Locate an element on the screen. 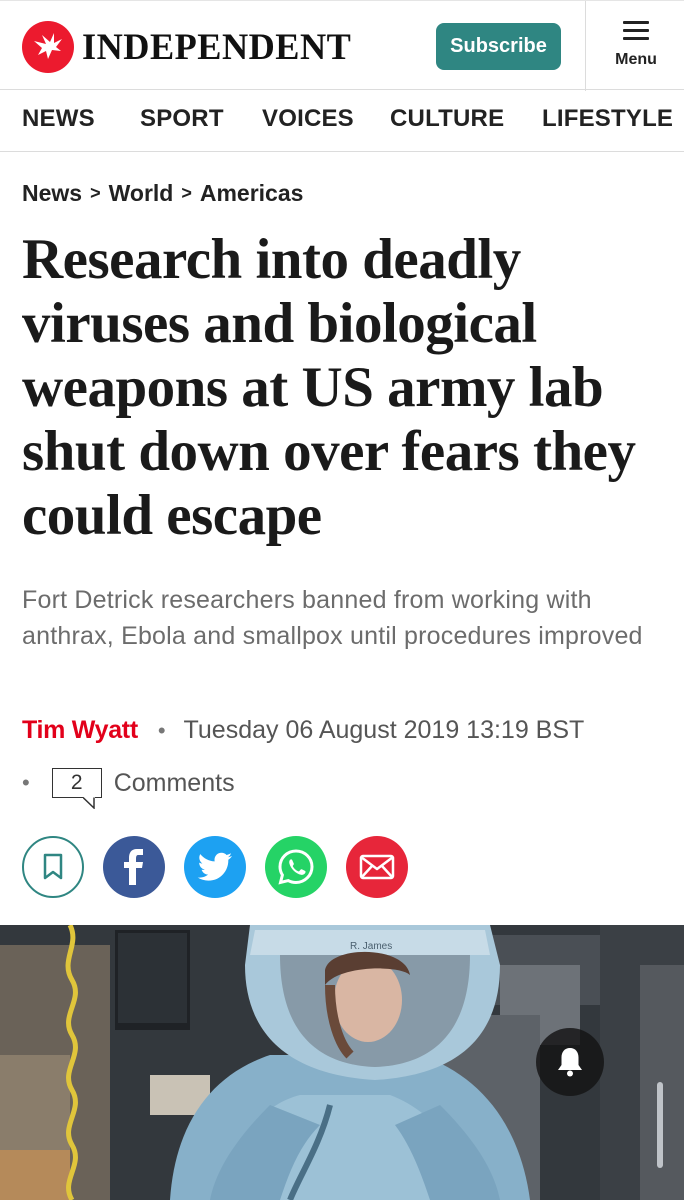 This screenshot has height=1200, width=684. site-header: INDEPENDENT Subscribe Menu is located at coordinates (342, 45).